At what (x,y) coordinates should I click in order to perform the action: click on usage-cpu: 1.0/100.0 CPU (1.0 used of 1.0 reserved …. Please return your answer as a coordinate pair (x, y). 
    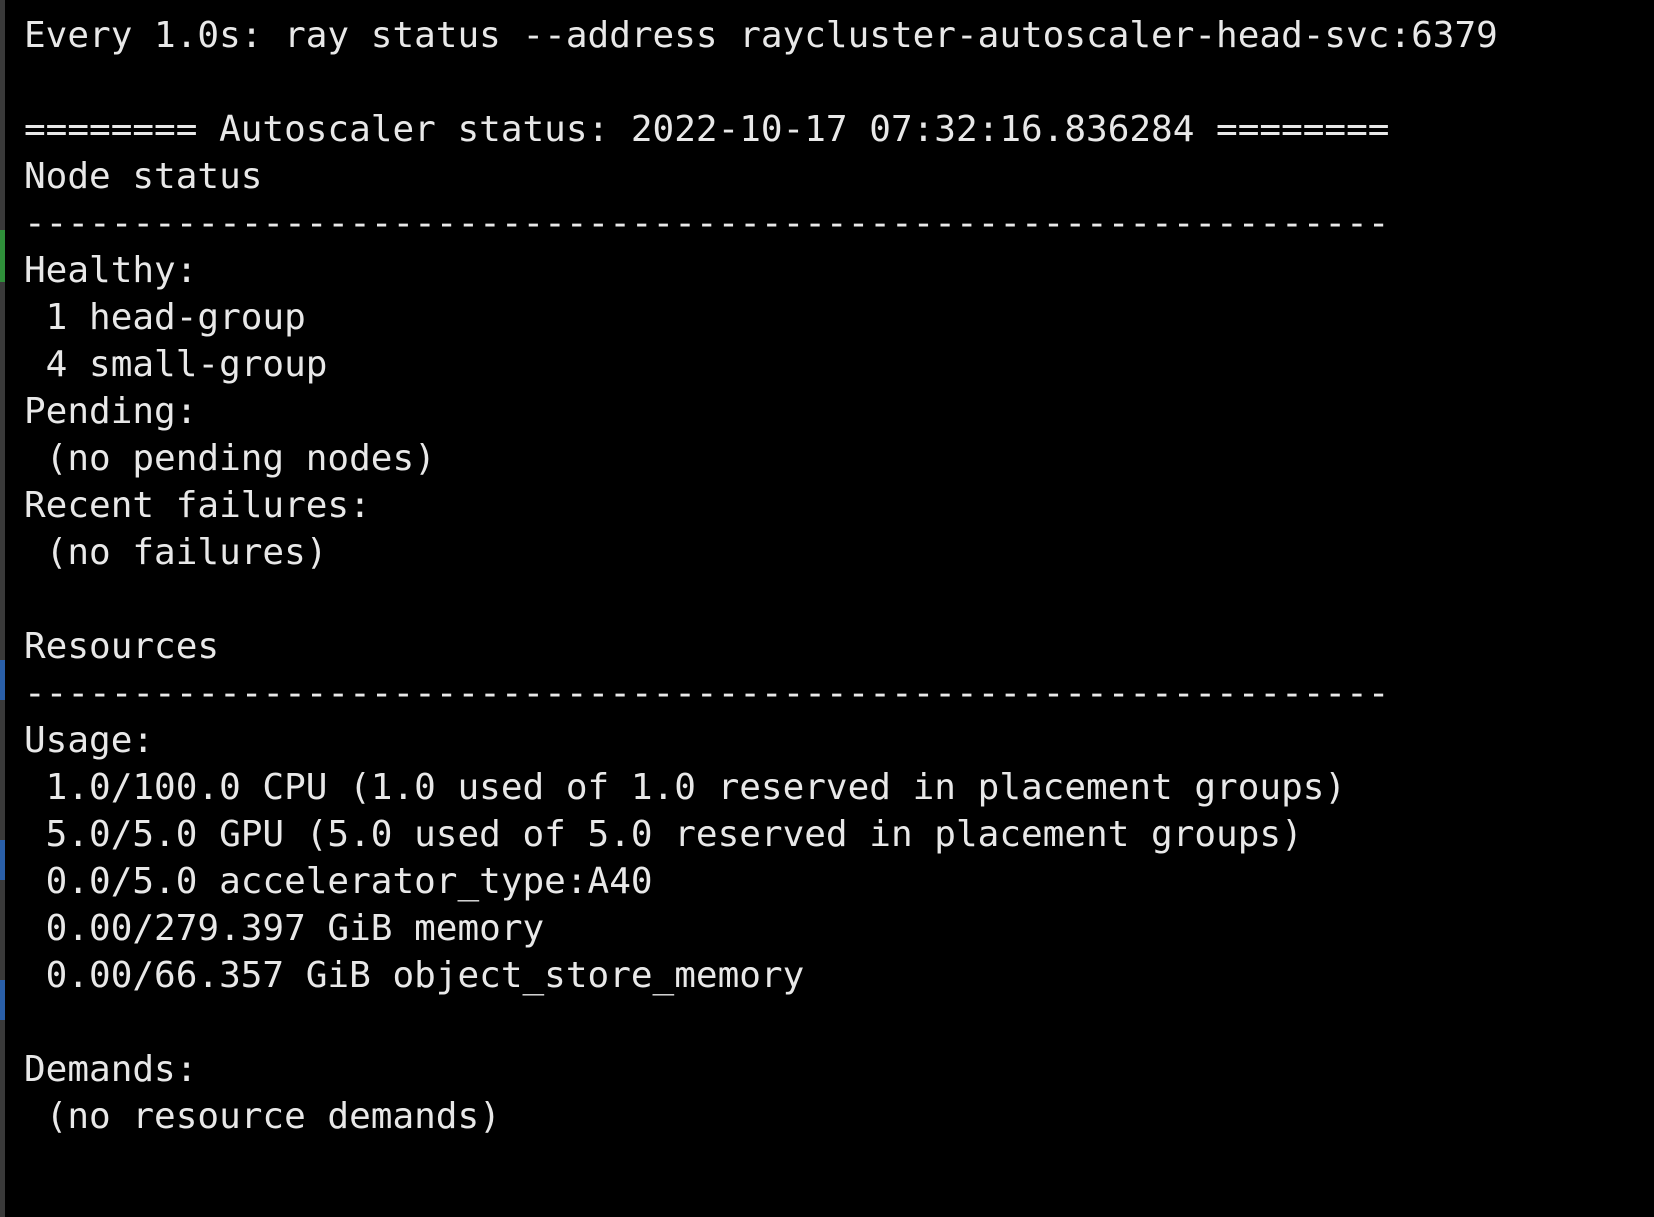
    Looking at the image, I should click on (685, 787).